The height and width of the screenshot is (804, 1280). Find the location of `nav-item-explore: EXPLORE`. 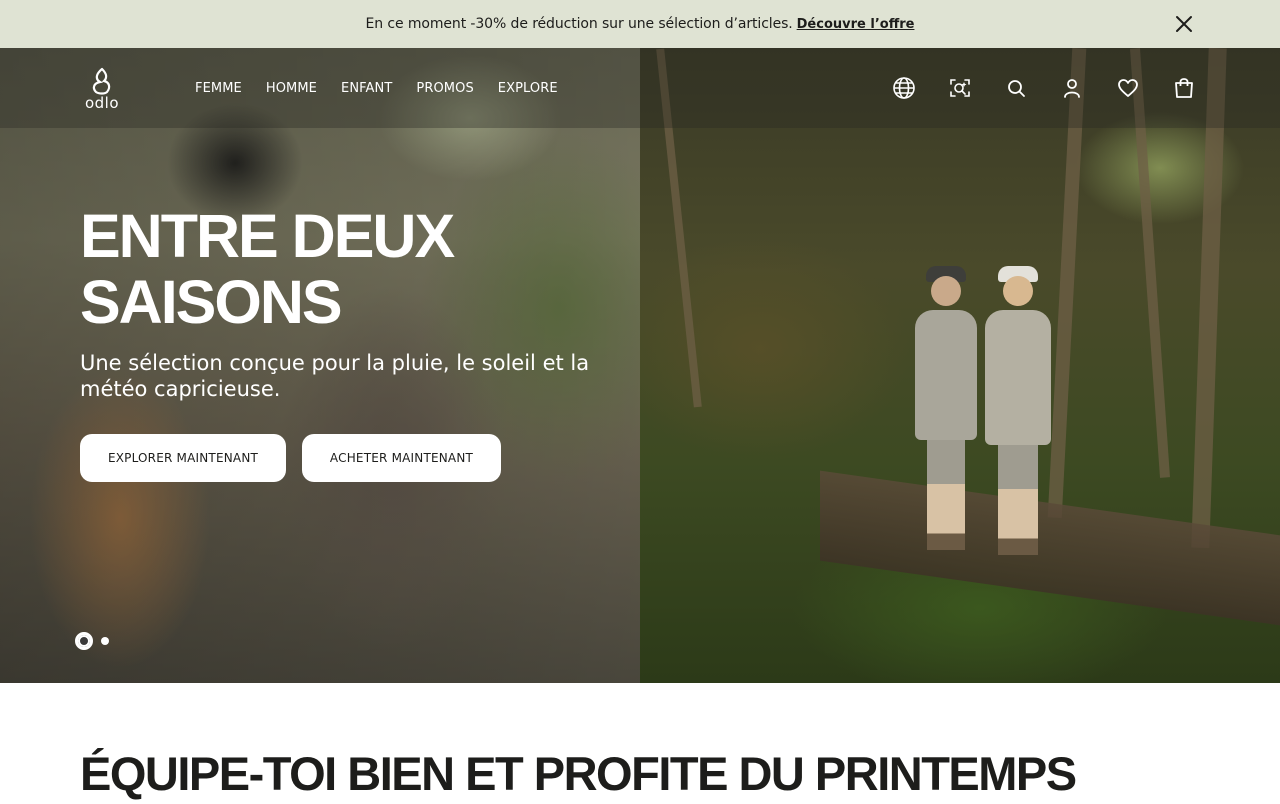

nav-item-explore: EXPLORE is located at coordinates (528, 88).